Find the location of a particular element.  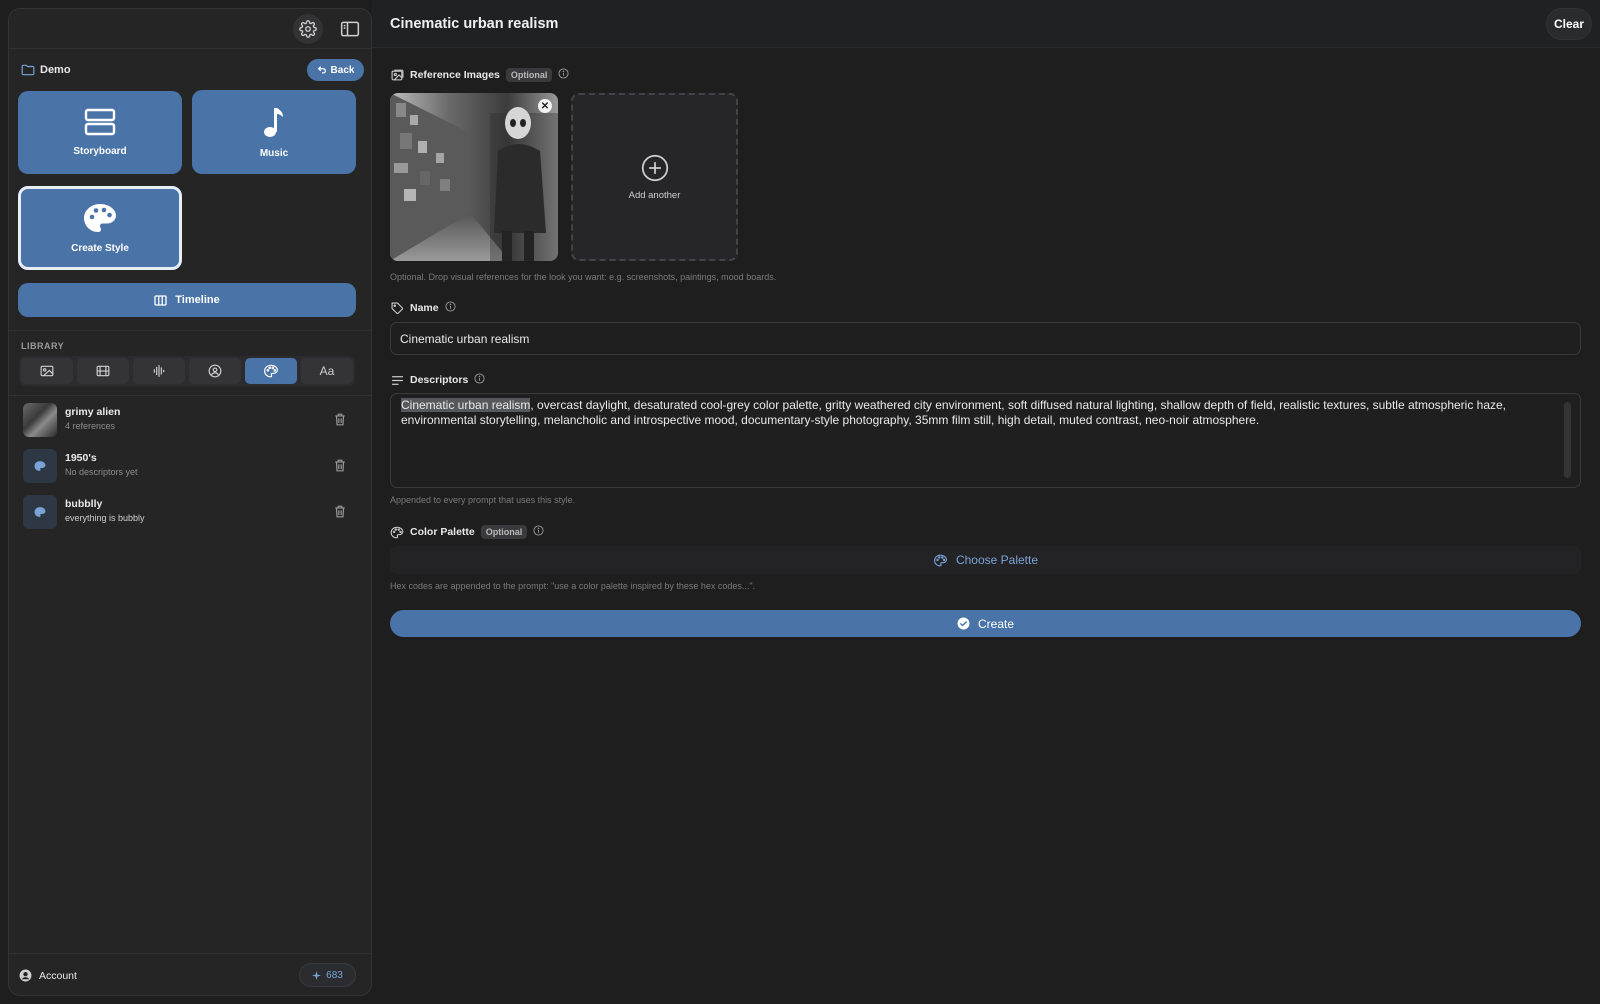

color-palette-label: Color Palette Optional is located at coordinates (467, 532).